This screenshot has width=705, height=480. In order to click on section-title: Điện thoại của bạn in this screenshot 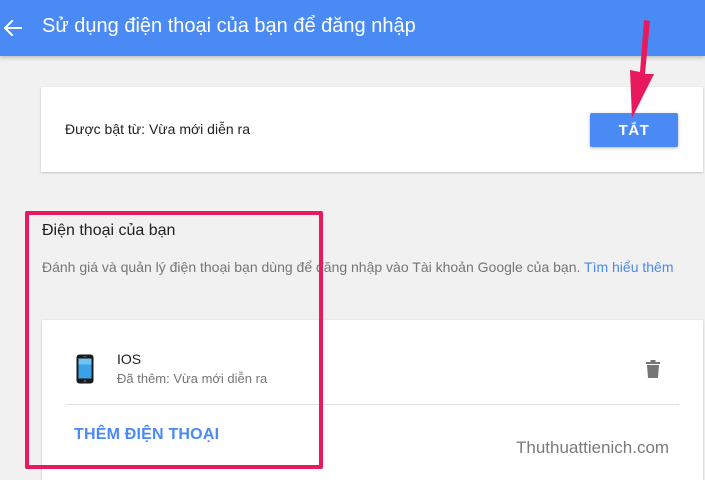, I will do `click(109, 230)`.